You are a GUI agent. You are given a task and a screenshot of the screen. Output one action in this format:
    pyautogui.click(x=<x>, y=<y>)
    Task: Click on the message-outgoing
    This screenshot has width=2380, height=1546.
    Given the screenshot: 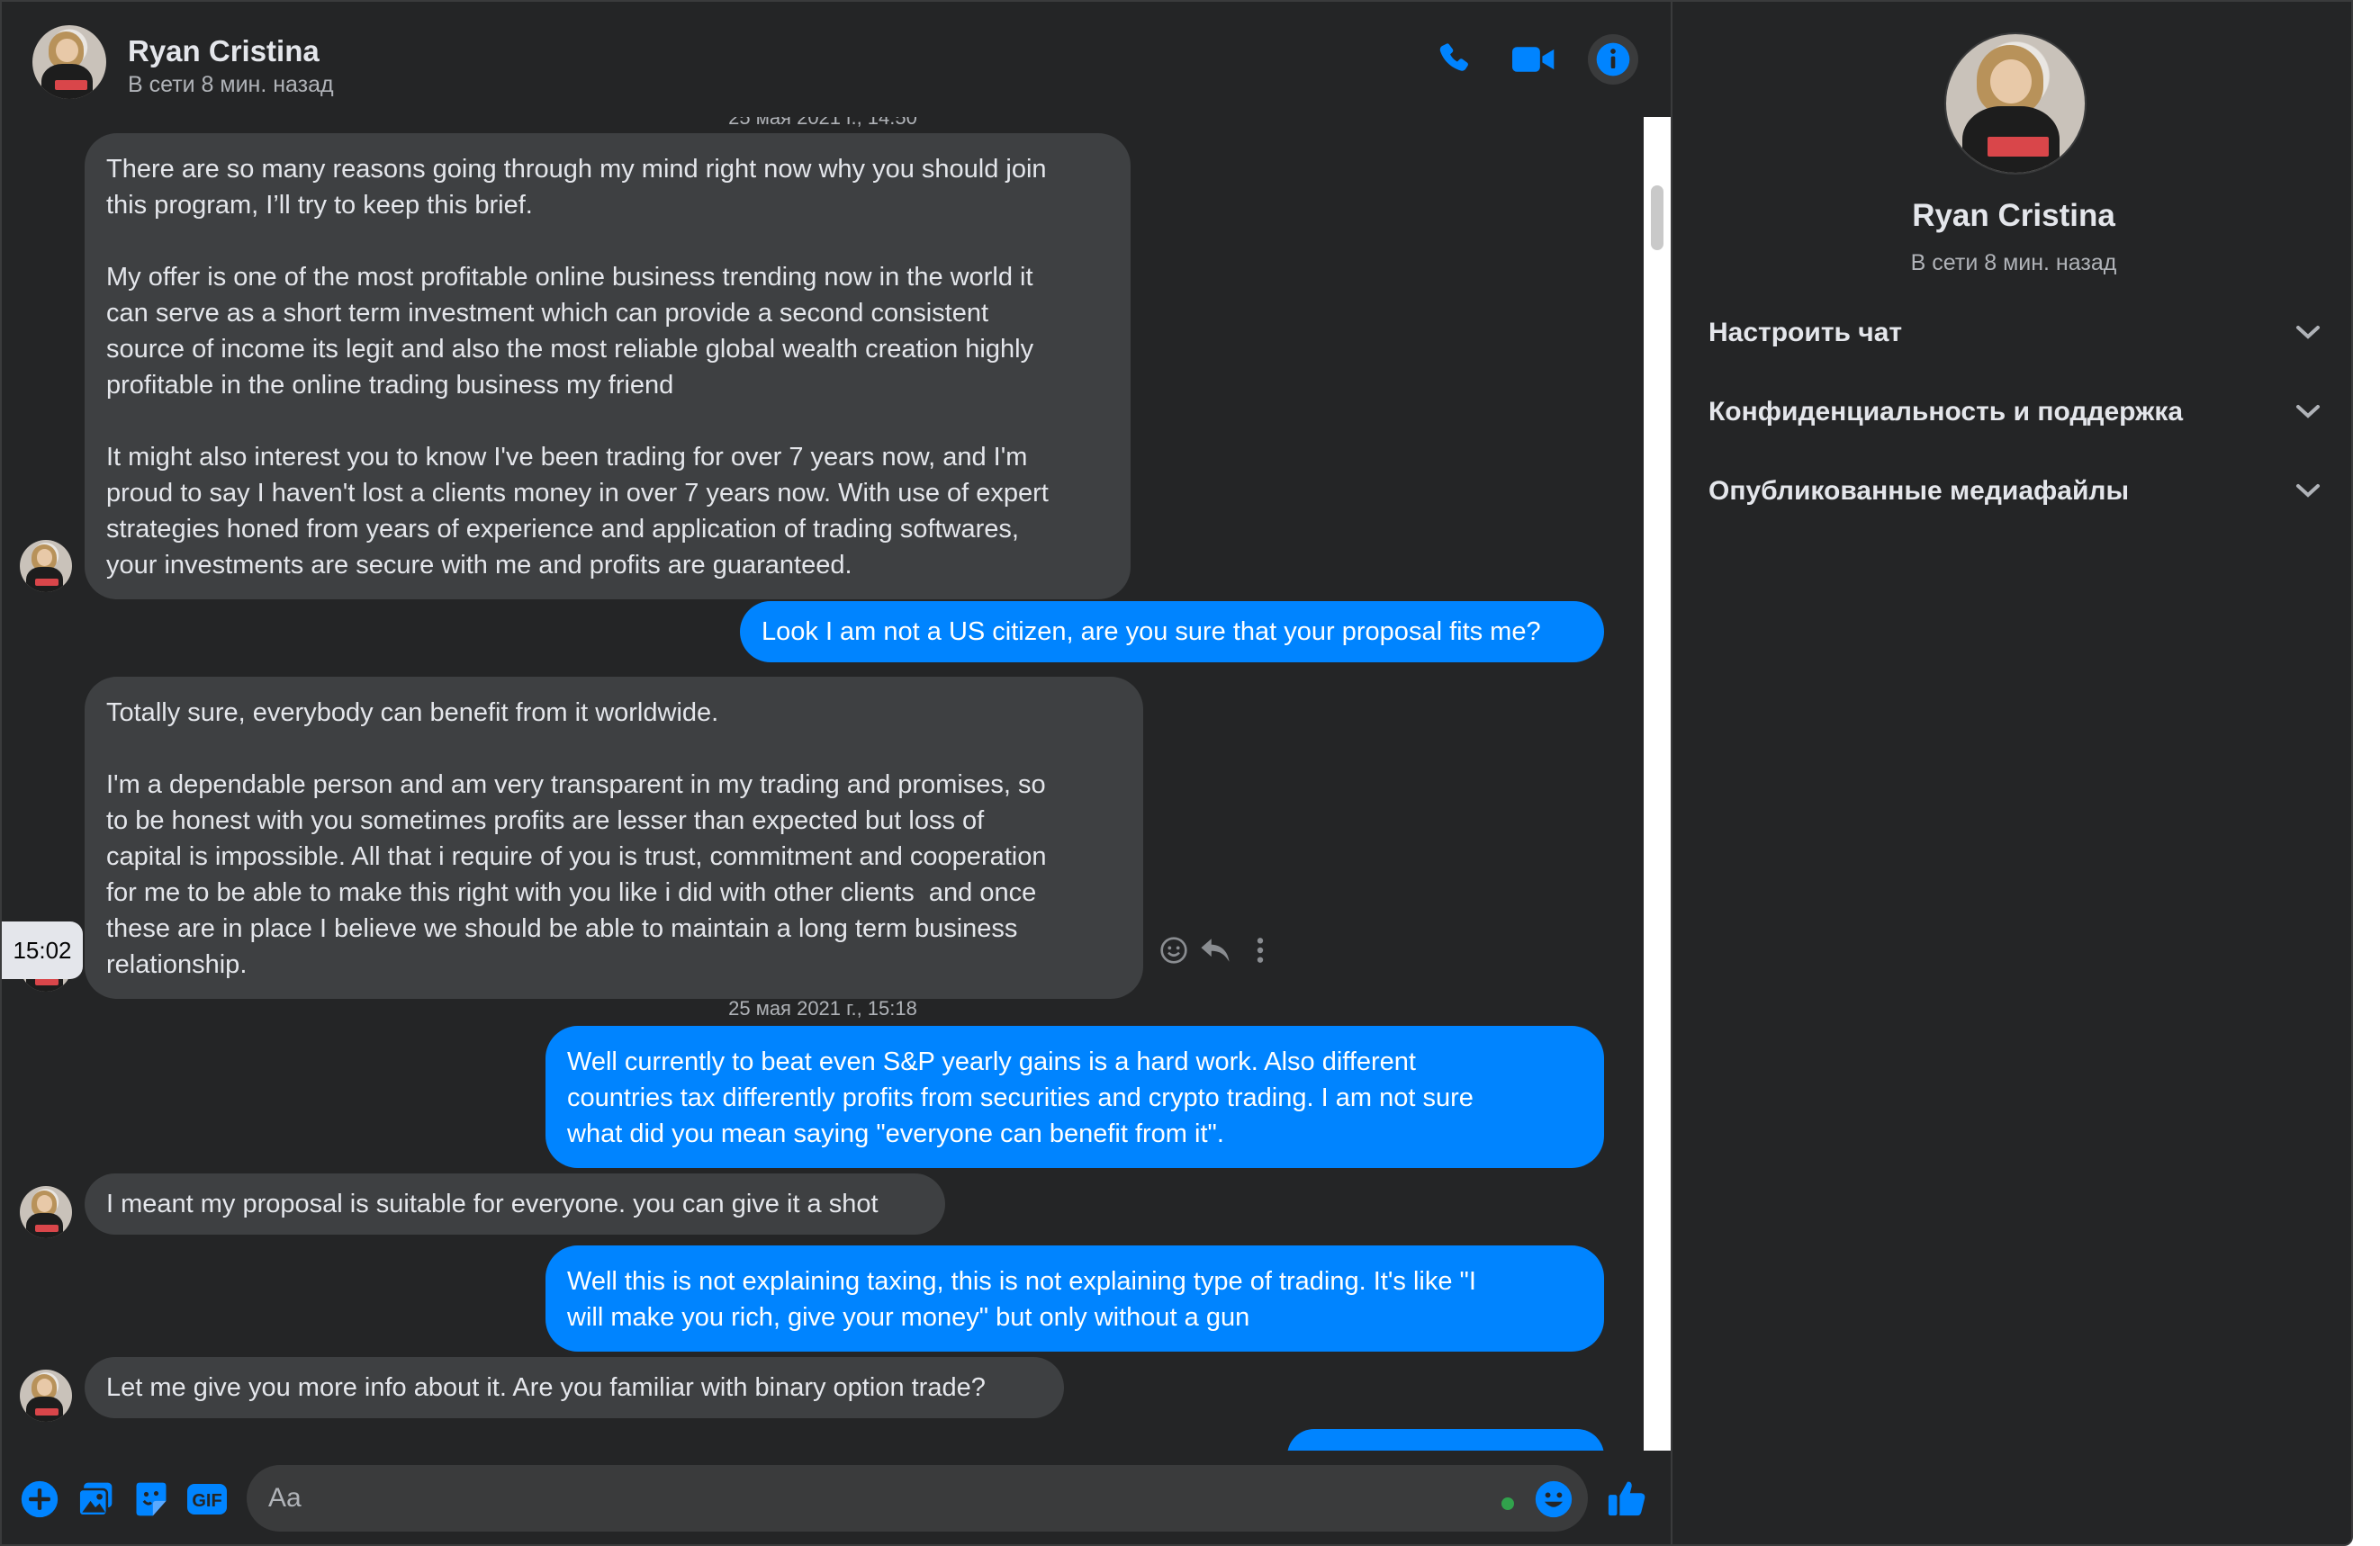 What is the action you would take?
    pyautogui.click(x=1446, y=1440)
    